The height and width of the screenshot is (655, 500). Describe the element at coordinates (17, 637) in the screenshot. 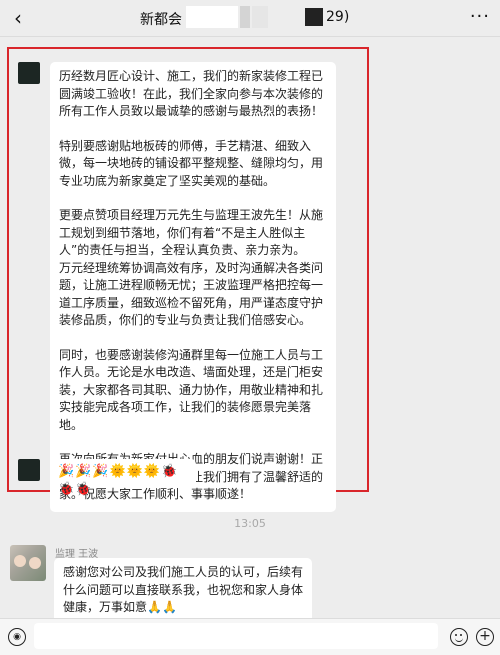

I see `voice-icon: ◉` at that location.